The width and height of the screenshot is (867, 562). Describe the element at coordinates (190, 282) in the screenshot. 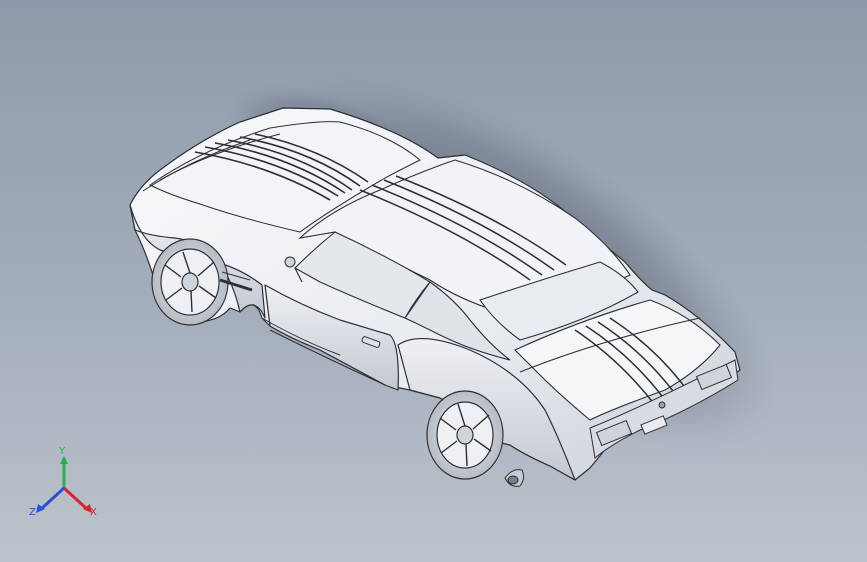

I see `front-wheel` at that location.